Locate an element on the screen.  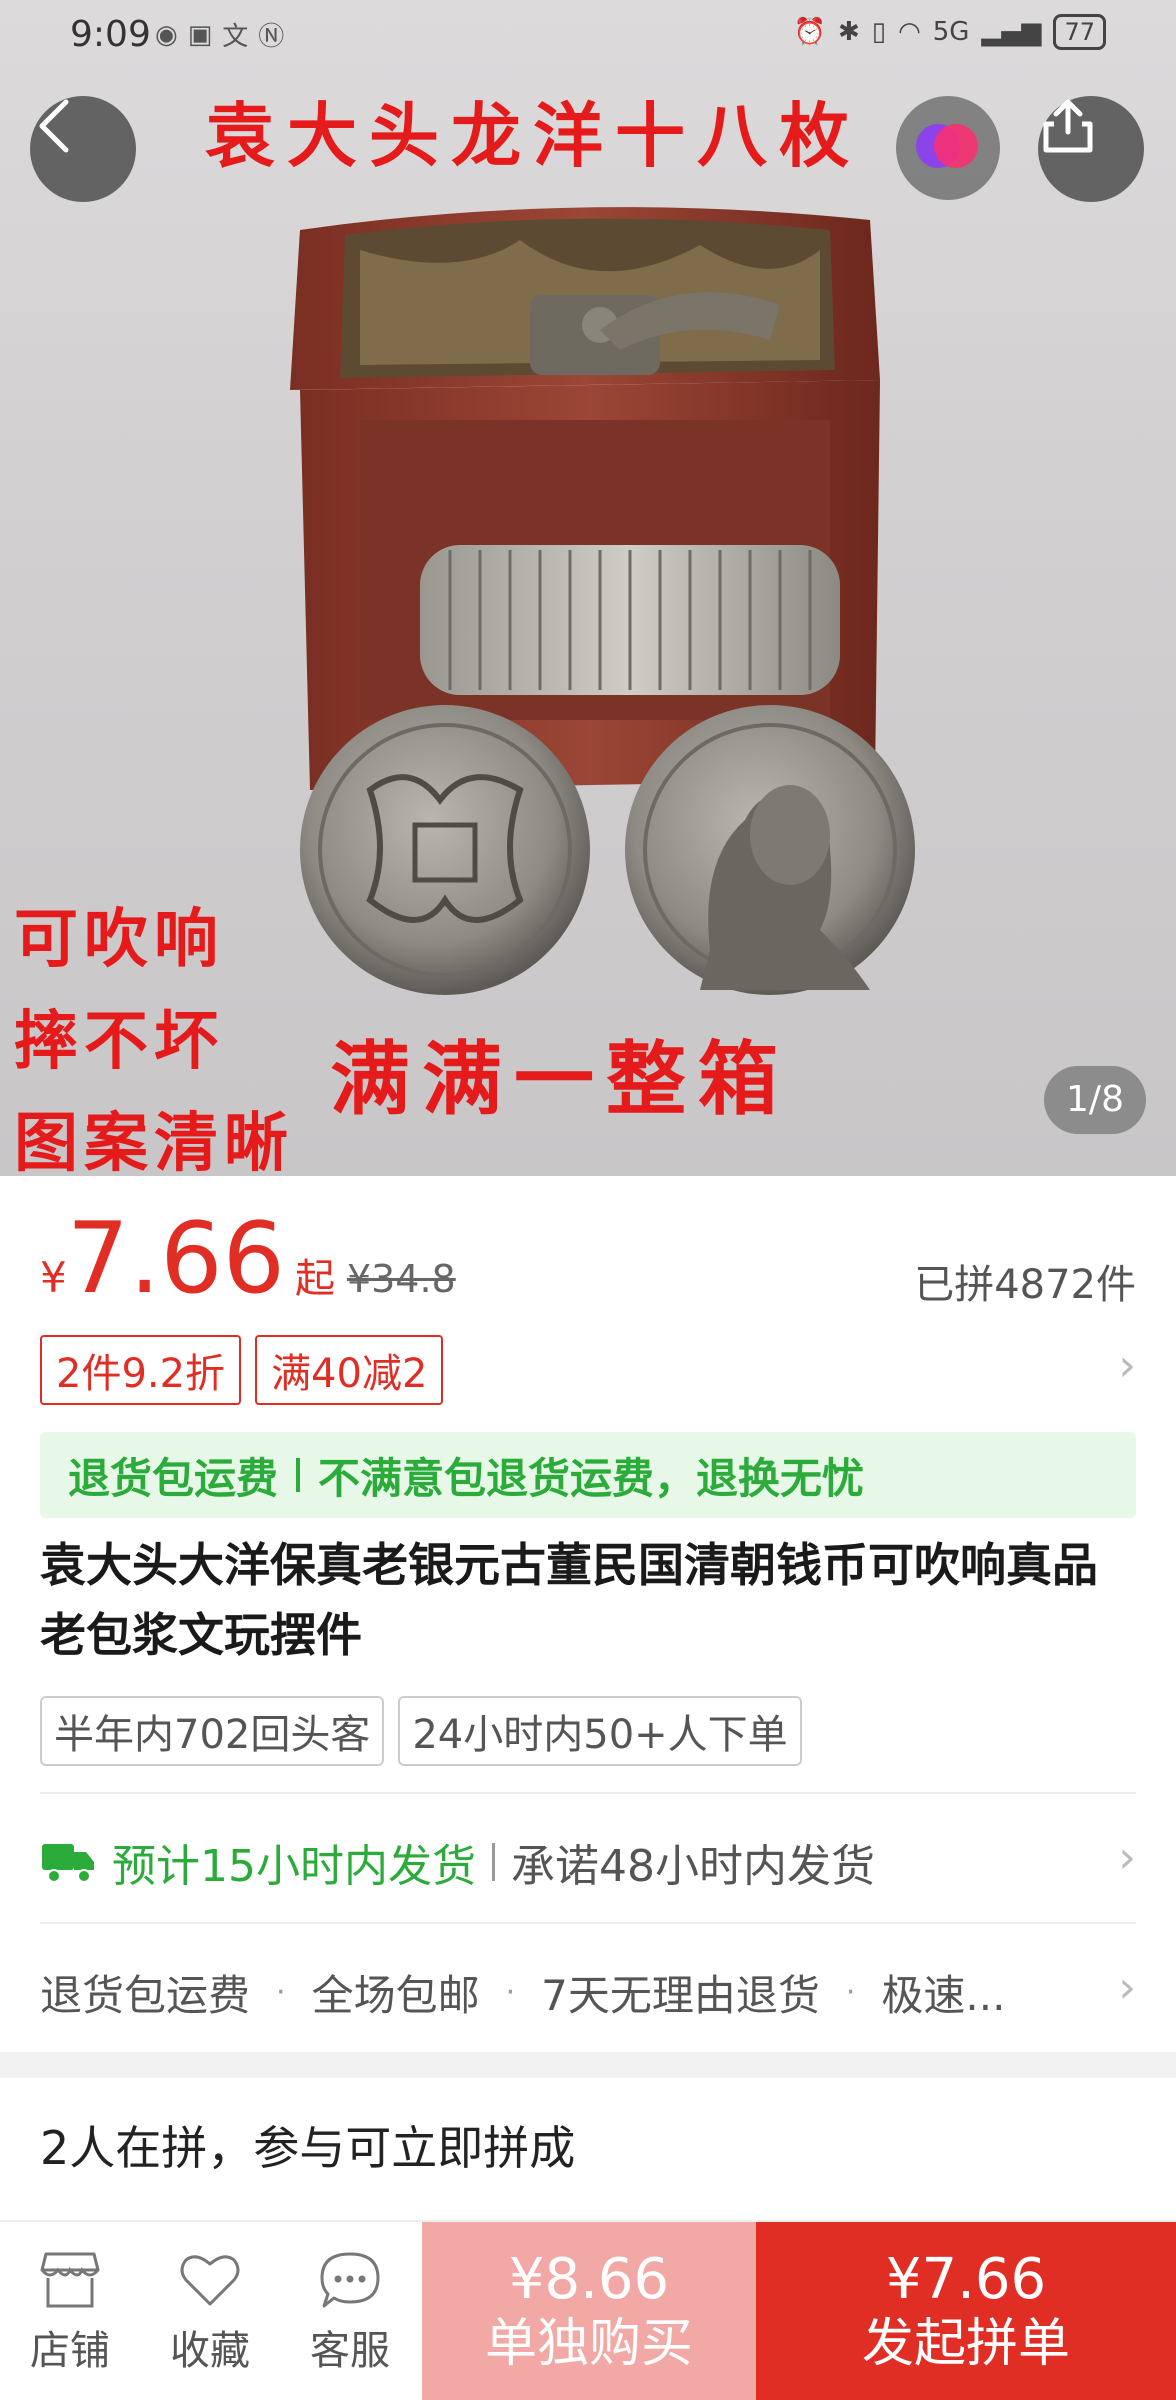
product-title: 袁大头大洋保真老银元古董民国清朝钱币可吹响真品老包浆文玩摆件 is located at coordinates (569, 1600).